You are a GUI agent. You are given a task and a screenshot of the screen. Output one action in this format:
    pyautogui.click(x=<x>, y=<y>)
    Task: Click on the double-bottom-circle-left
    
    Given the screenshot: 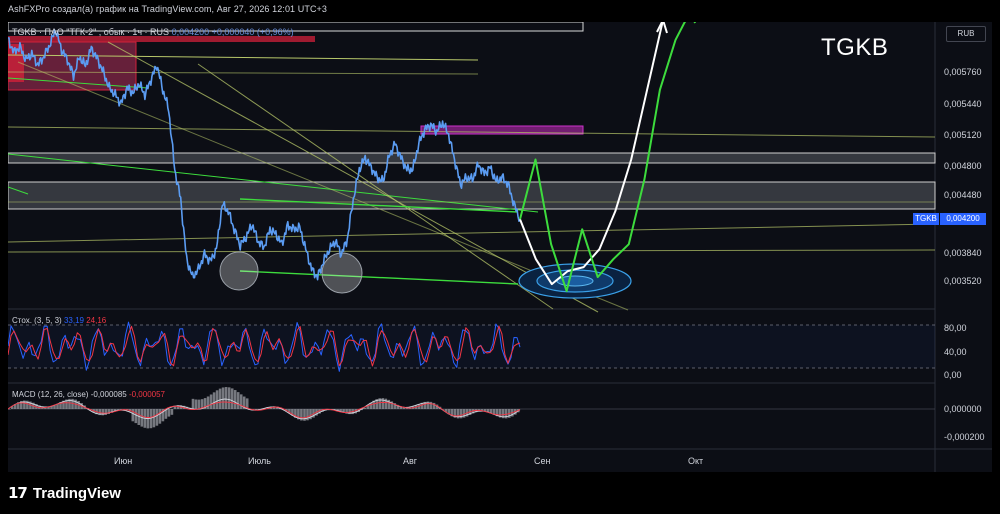 What is the action you would take?
    pyautogui.click(x=239, y=271)
    